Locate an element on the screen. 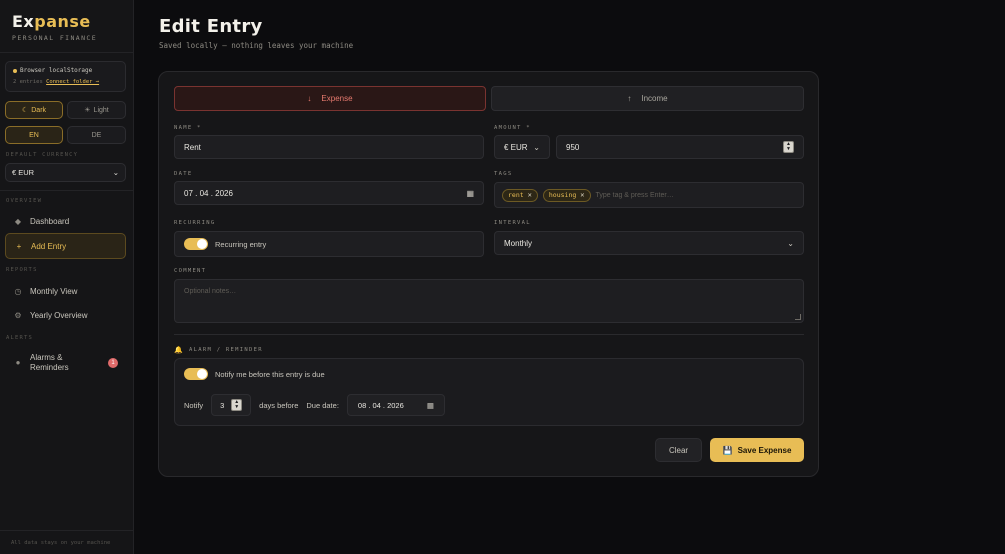  brand: Expanse PERSONAL FINANCE is located at coordinates (54, 27).